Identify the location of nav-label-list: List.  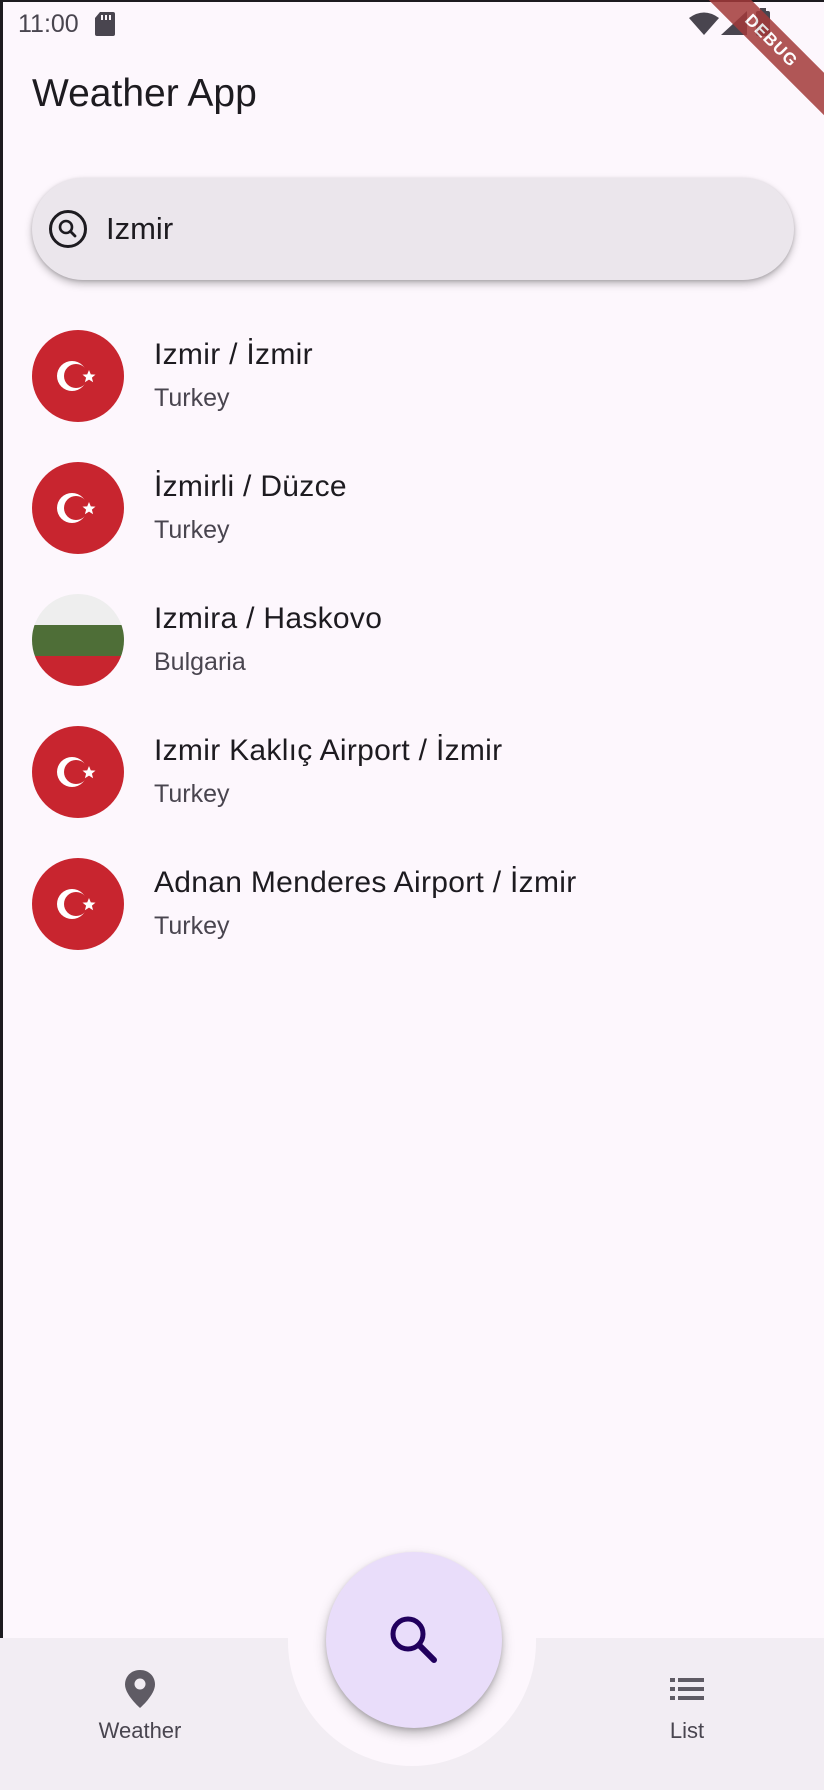
(687, 1730).